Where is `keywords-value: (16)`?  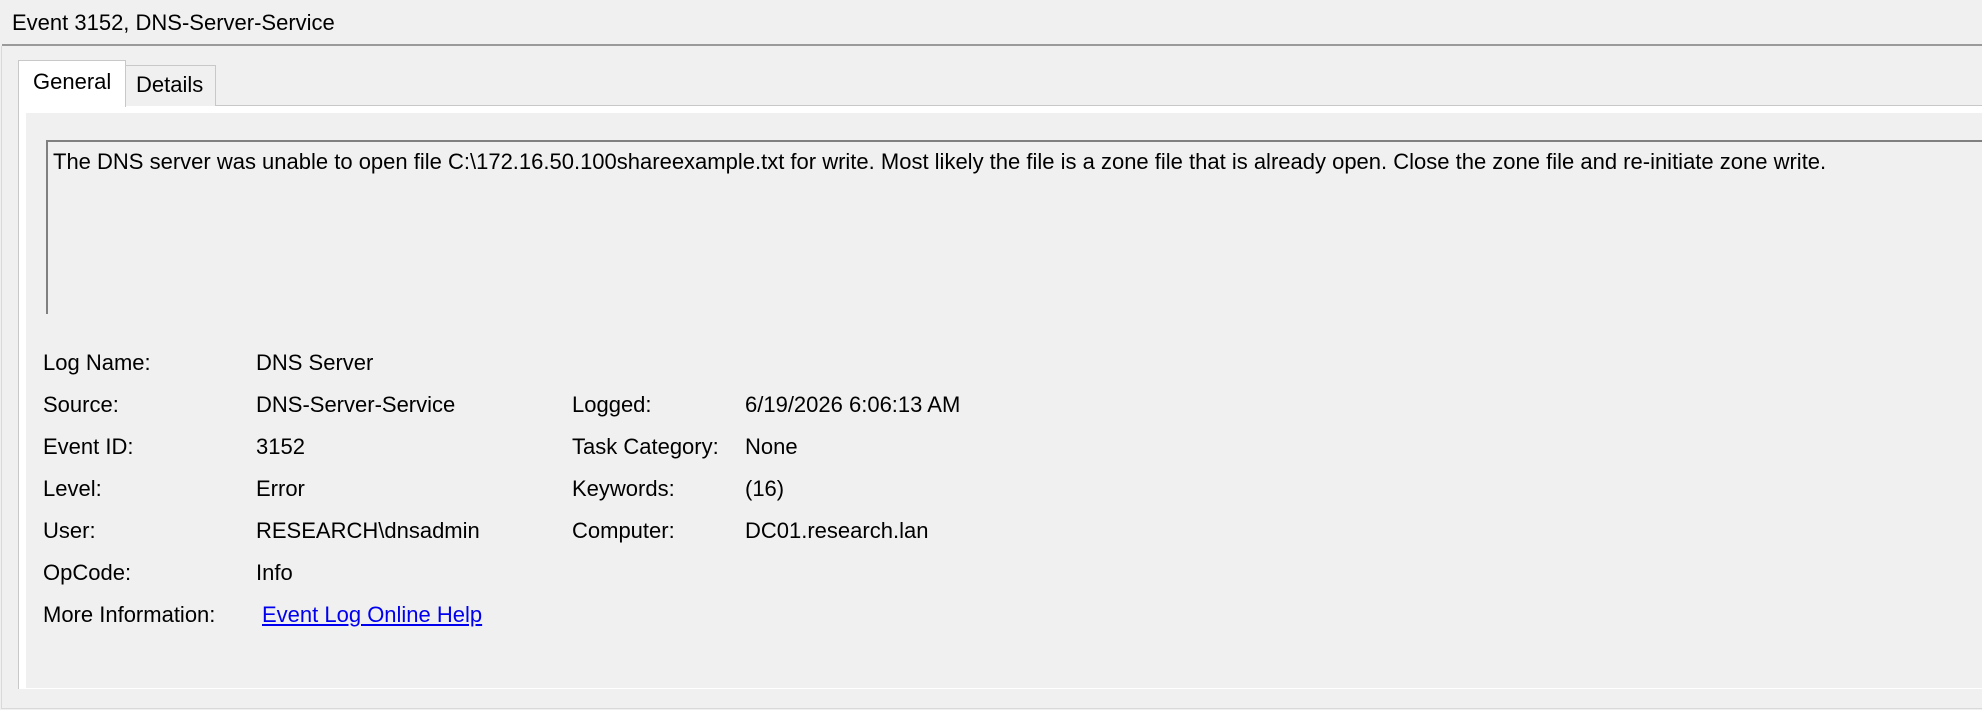
keywords-value: (16) is located at coordinates (764, 489).